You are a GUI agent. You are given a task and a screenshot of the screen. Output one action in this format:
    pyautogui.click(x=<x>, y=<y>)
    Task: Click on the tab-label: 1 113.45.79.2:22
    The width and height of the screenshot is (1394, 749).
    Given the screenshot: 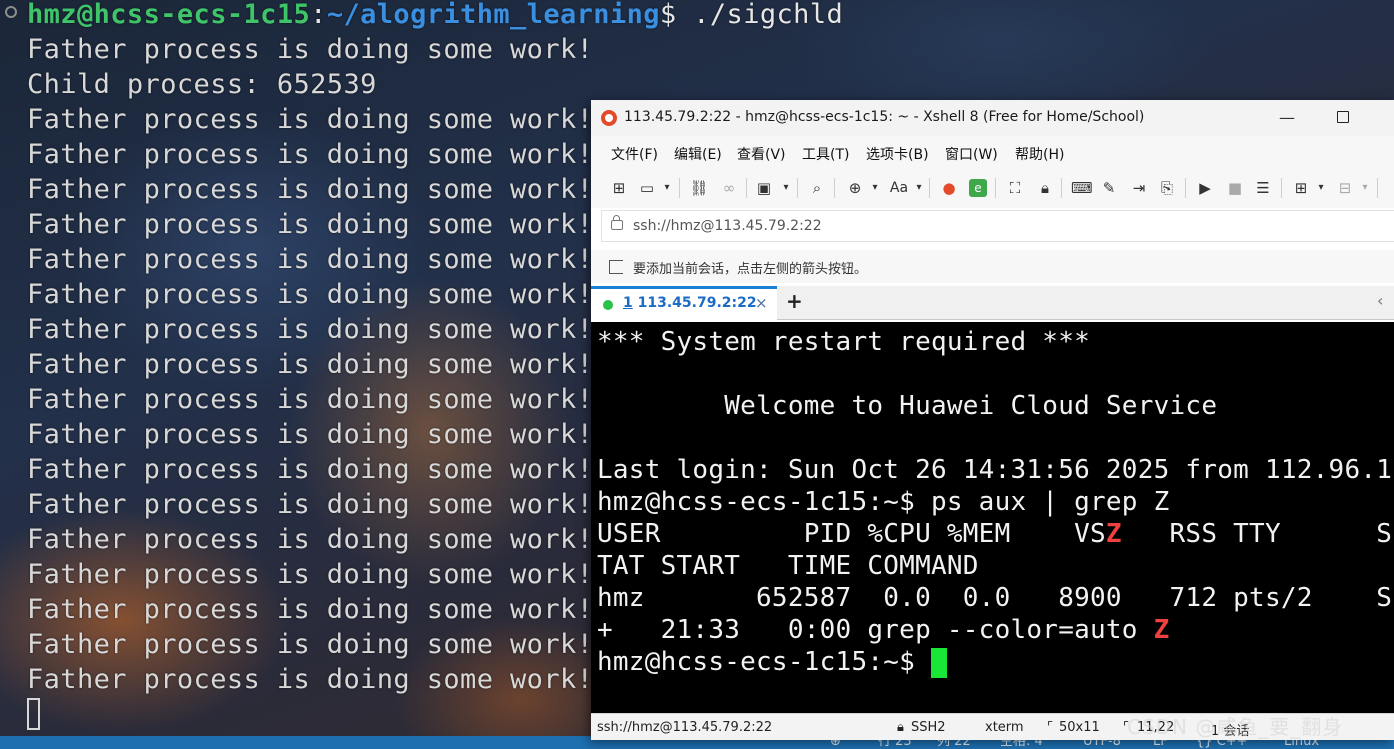 What is the action you would take?
    pyautogui.click(x=690, y=303)
    